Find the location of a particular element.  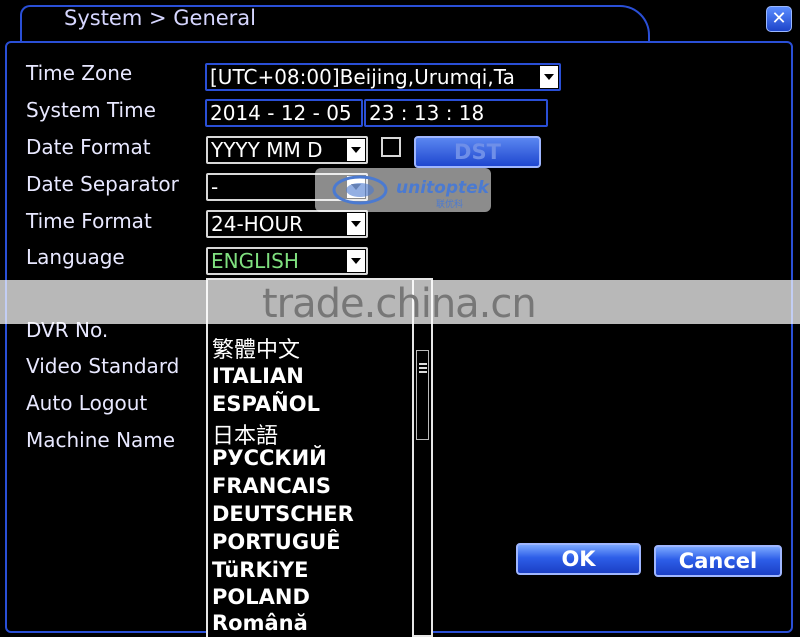

date-format-value: YYYY MM D is located at coordinates (267, 150).